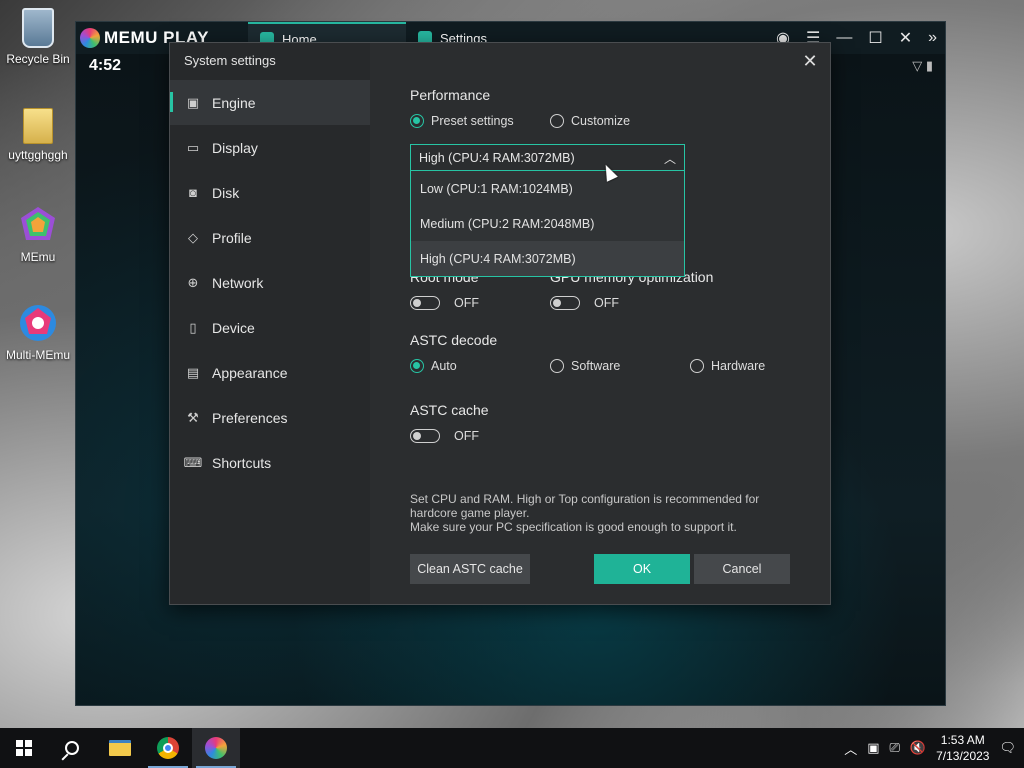 This screenshot has height=768, width=1024. I want to click on gpu-optimization-toggle: OFF, so click(620, 303).